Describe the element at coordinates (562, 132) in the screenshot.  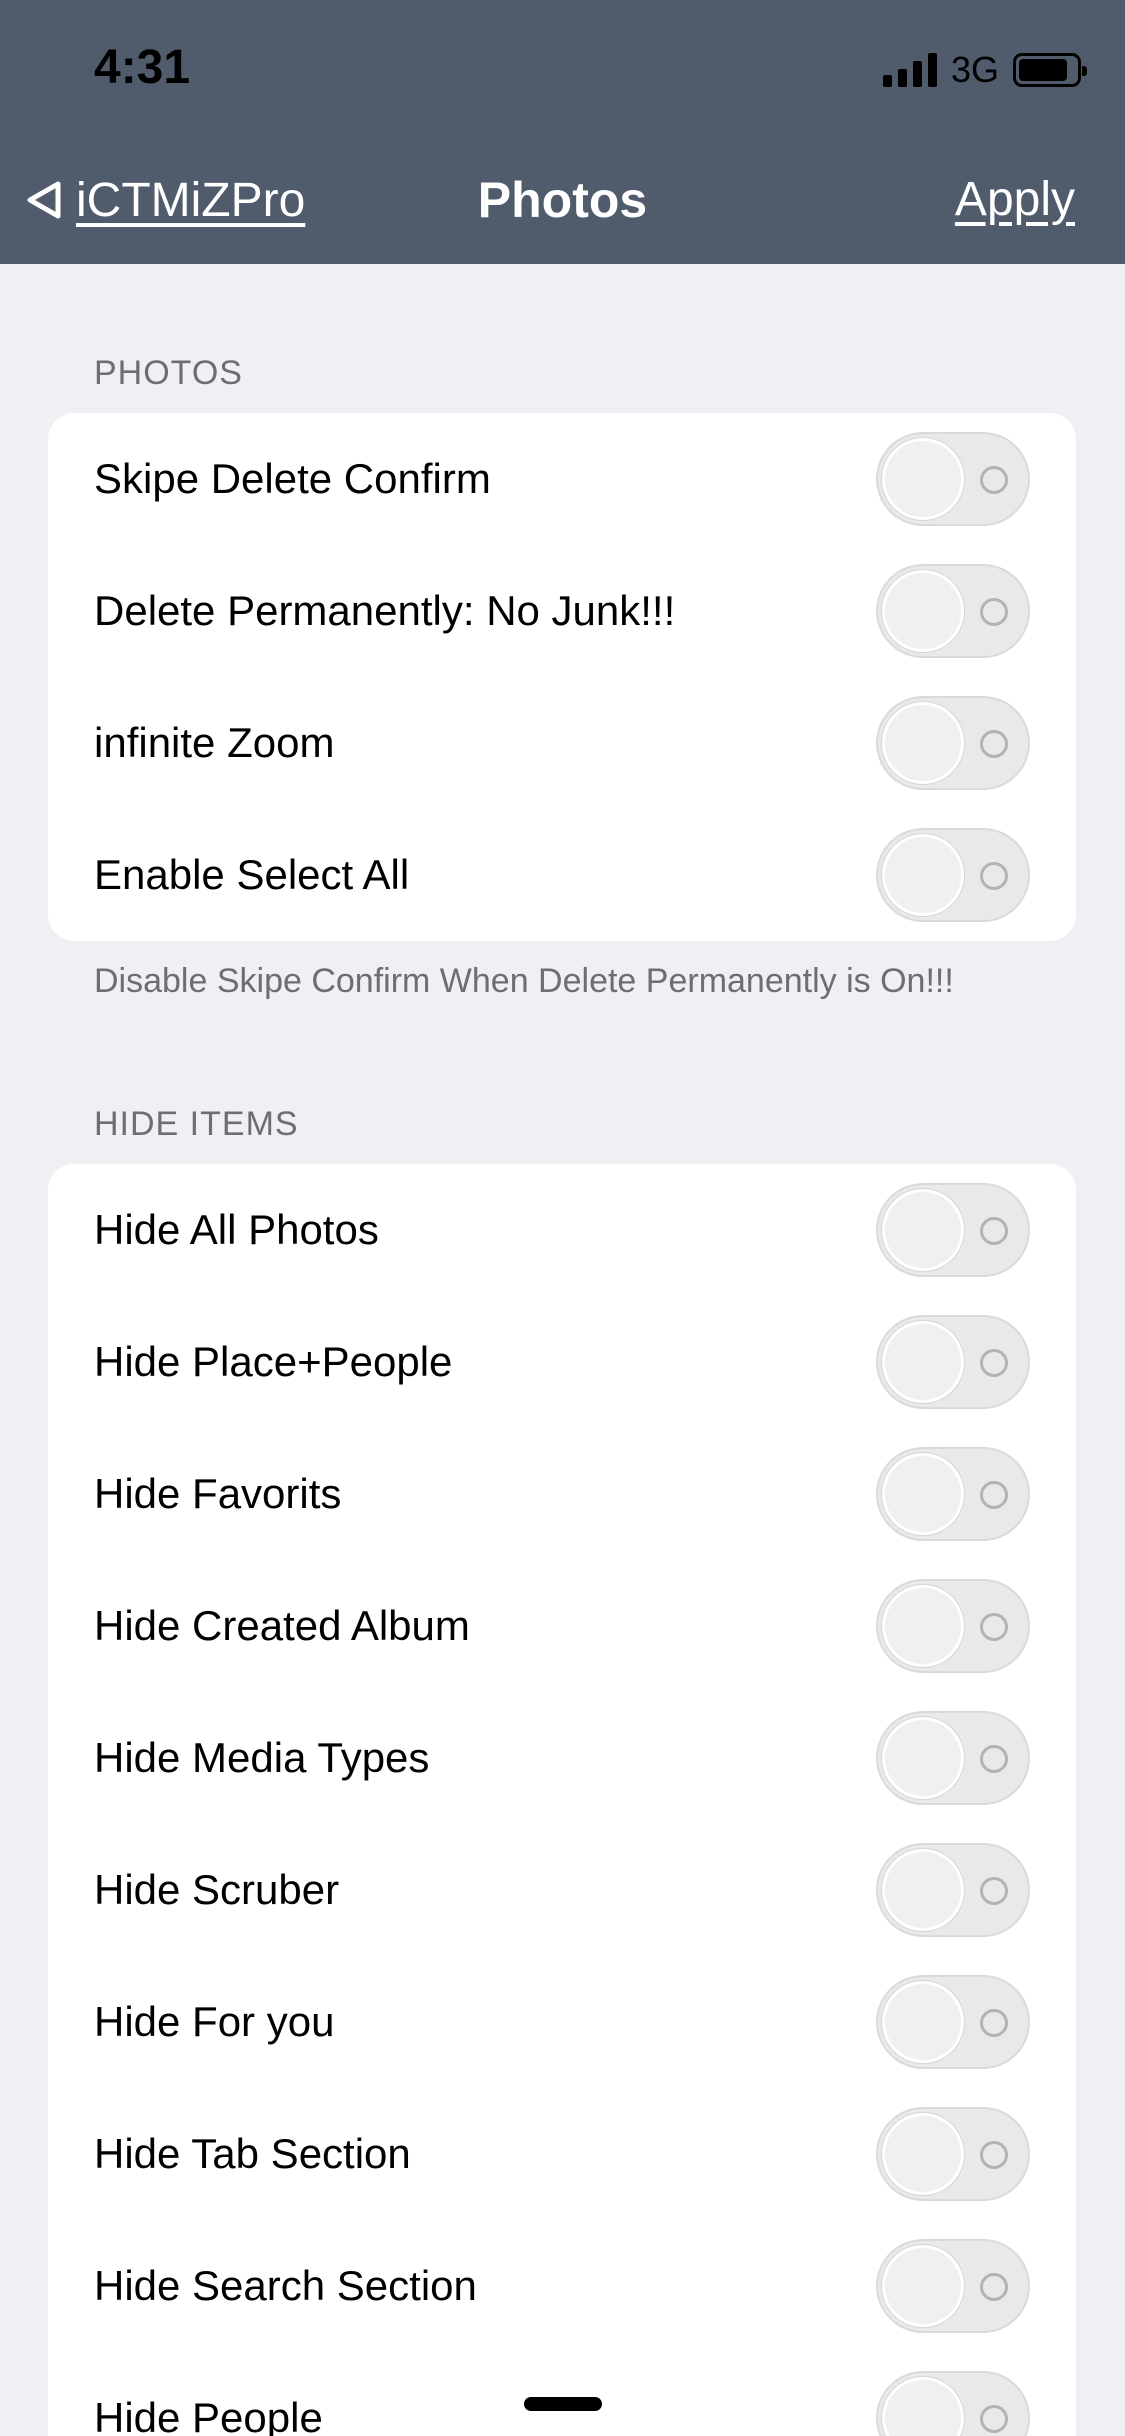
I see `top-bar: 4:31 3G iCTMiZPro Photos Apply` at that location.